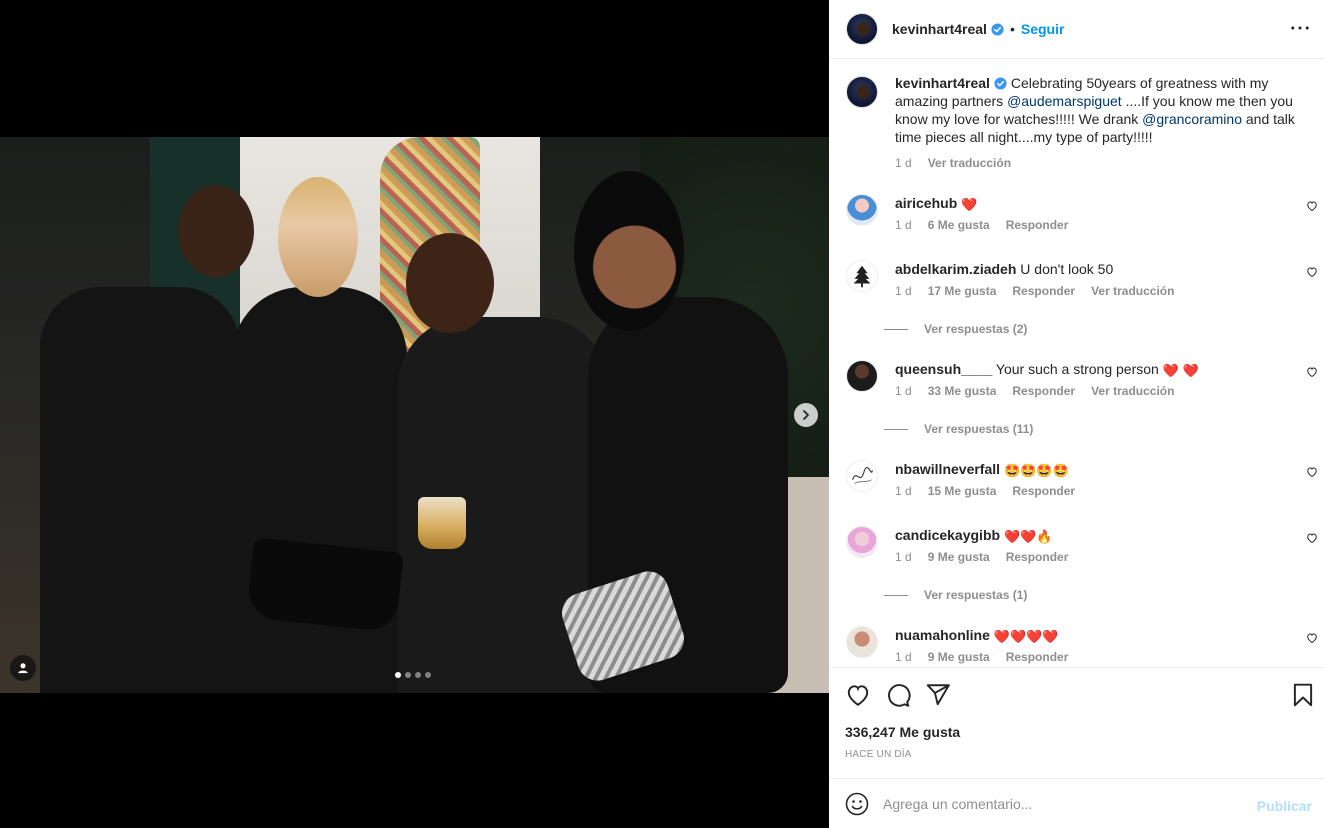 The width and height of the screenshot is (1324, 828). What do you see at coordinates (629, 251) in the screenshot?
I see `person-4-head` at bounding box center [629, 251].